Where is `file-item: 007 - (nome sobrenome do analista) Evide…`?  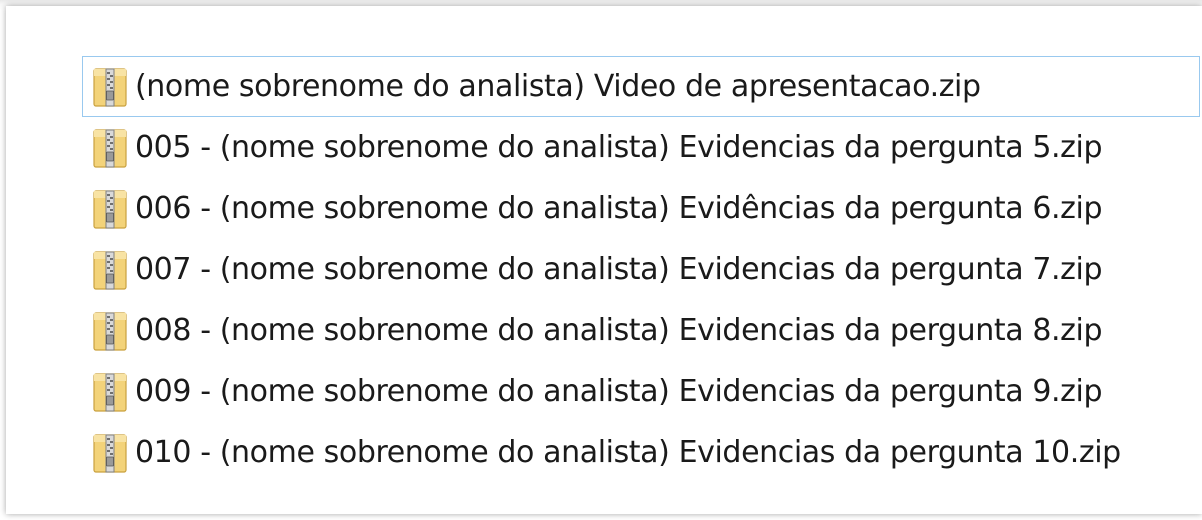 file-item: 007 - (nome sobrenome do analista) Evide… is located at coordinates (641, 269).